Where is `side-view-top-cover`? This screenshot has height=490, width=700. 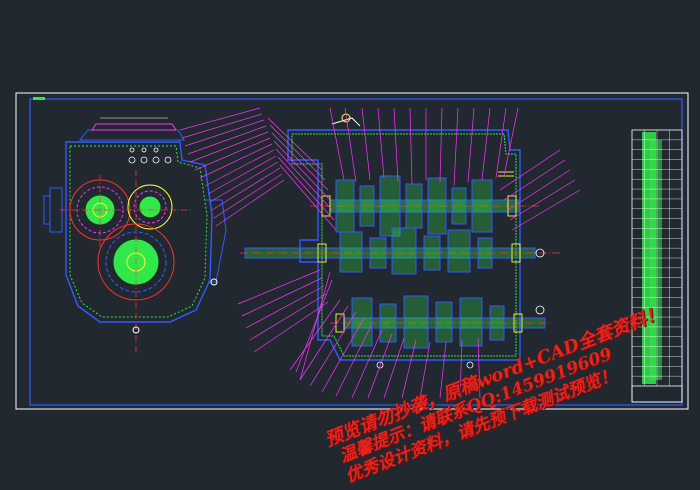
side-view-top-cover is located at coordinates (131, 135).